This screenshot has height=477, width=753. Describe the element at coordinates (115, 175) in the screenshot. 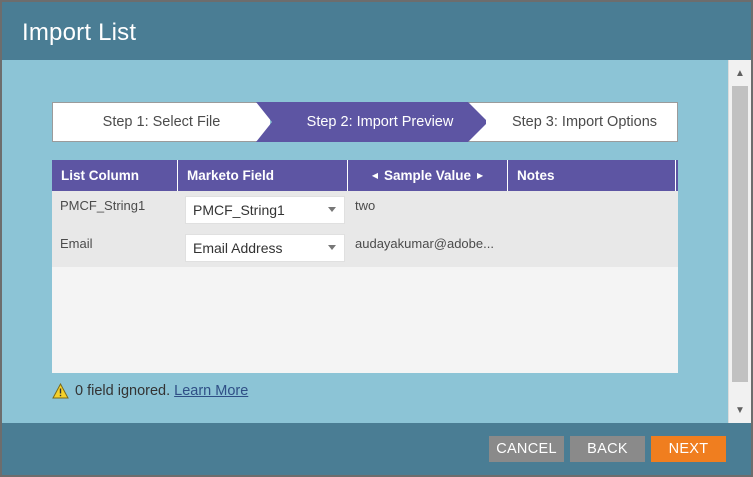

I see `header-list-column: List Column` at that location.